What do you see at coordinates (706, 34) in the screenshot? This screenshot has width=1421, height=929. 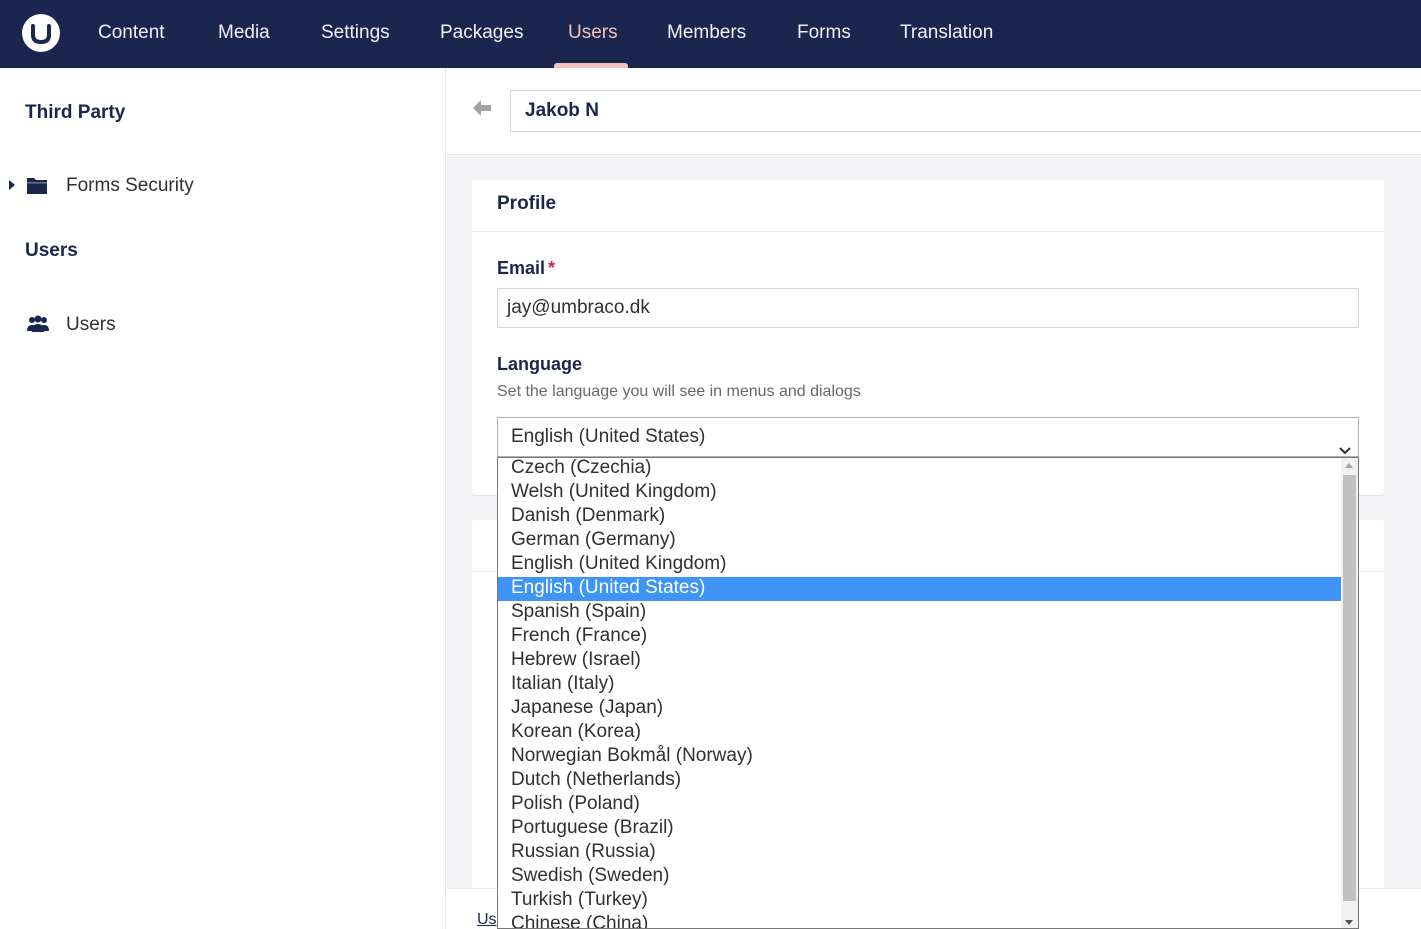 I see `nav-members: Members` at bounding box center [706, 34].